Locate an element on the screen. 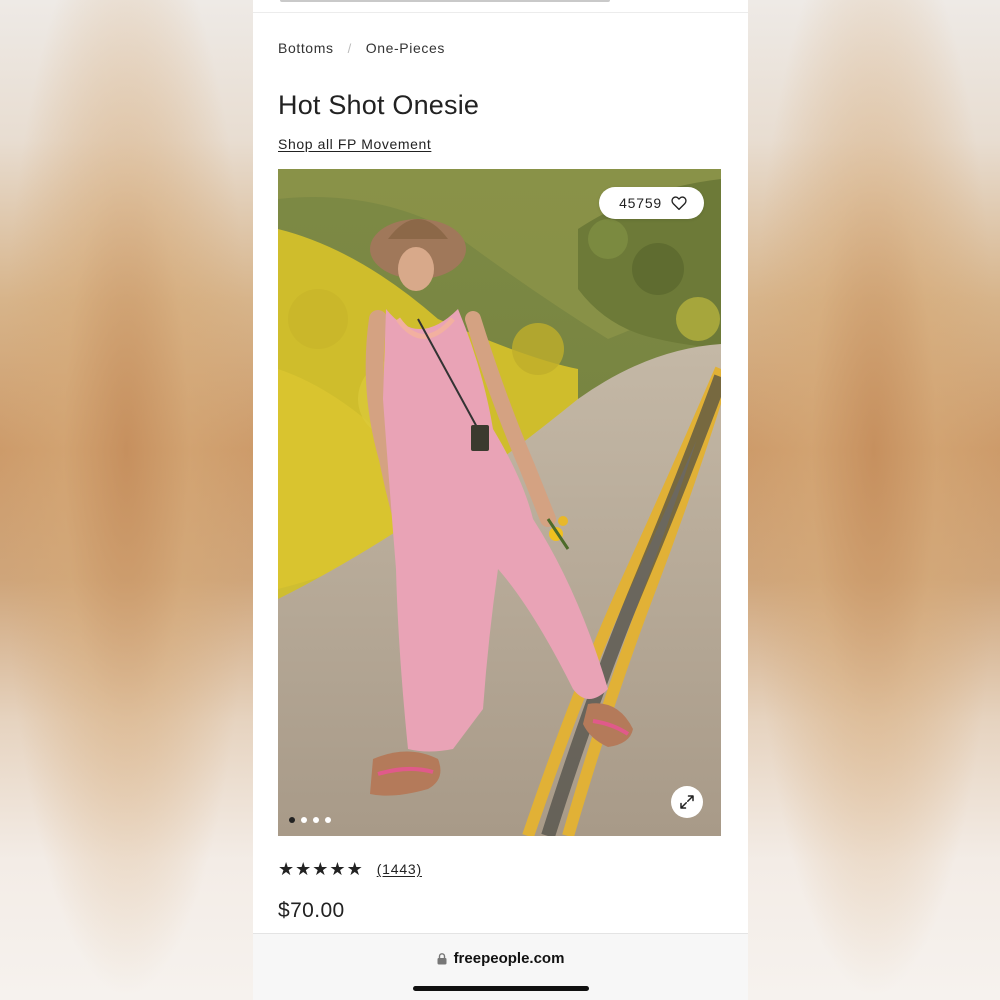 This screenshot has height=1000, width=1000. browser-address-bar: freepeople.com is located at coordinates (500, 966).